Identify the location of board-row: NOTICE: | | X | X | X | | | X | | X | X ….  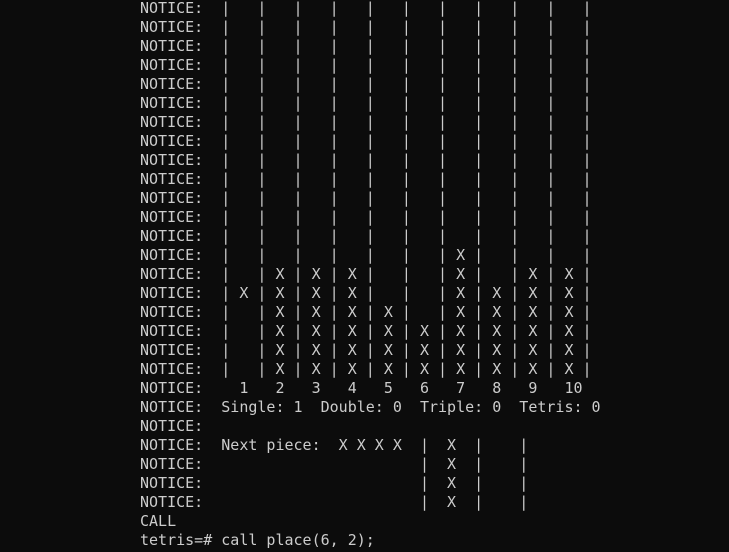
(366, 274).